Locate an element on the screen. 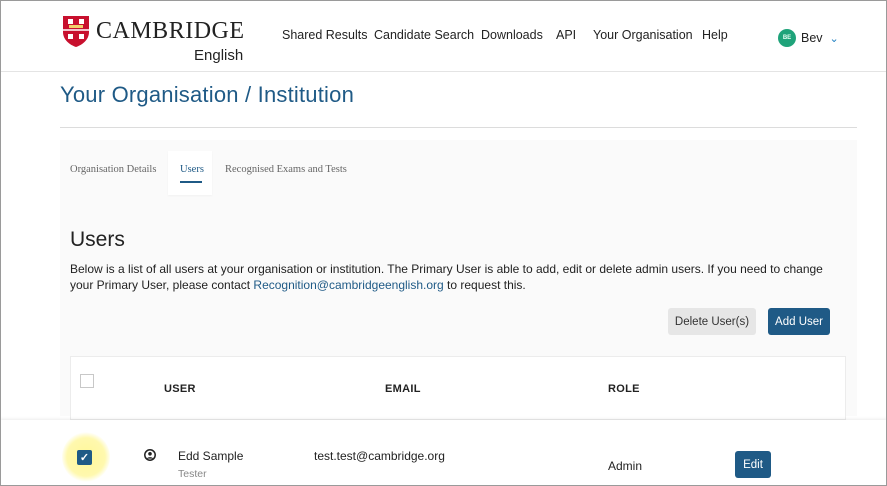 Image resolution: width=887 pixels, height=486 pixels. select-all-checkbox is located at coordinates (87, 381).